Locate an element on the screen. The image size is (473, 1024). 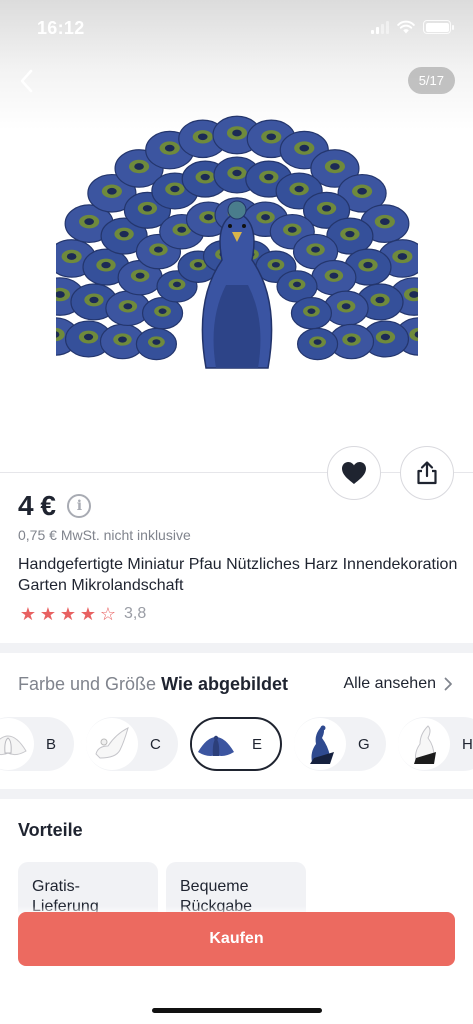
variant-heading: Farbe und Größe Wie abgebildet is located at coordinates (153, 684).